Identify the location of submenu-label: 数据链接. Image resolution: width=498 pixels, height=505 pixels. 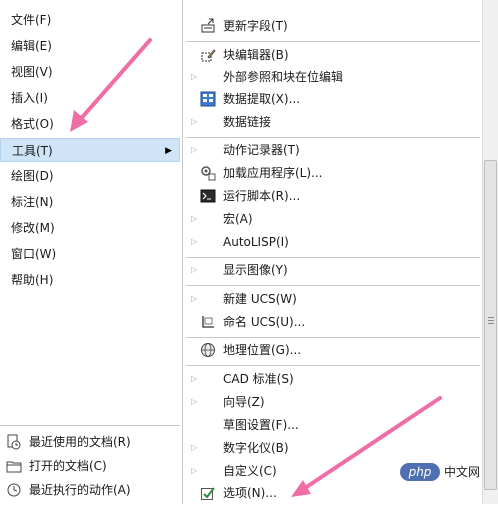
(247, 122).